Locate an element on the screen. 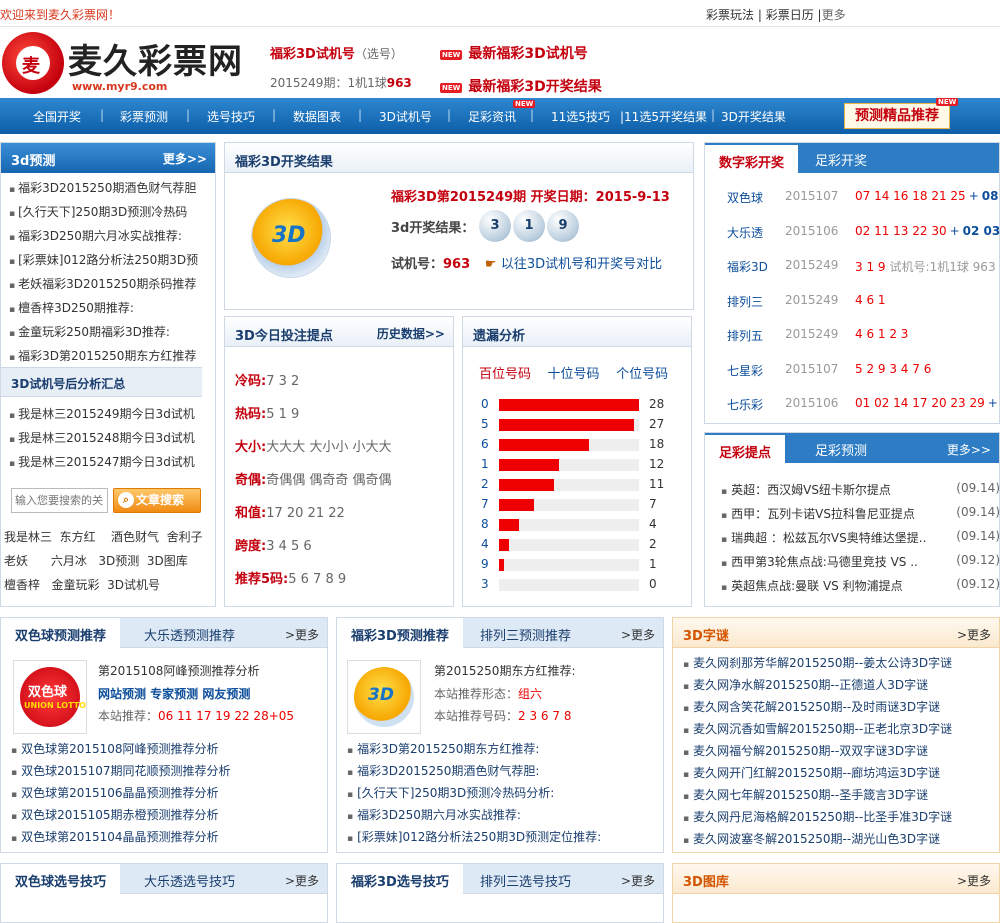 The image size is (1000, 923). list-item: 福彩3D第2015250期东方红推荐: is located at coordinates (443, 748).